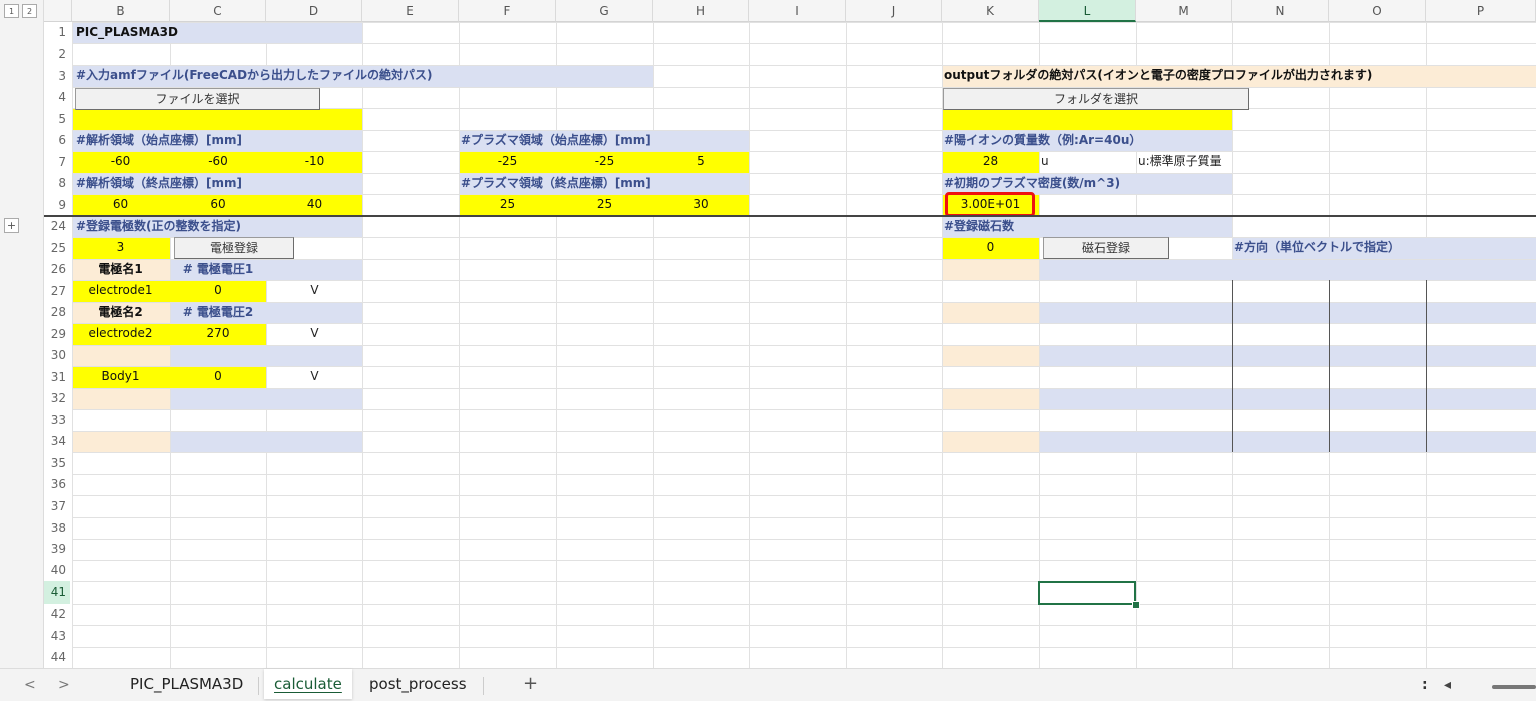 The image size is (1536, 701). Describe the element at coordinates (29, 11) in the screenshot. I see `outline-level-2-button: 2` at that location.